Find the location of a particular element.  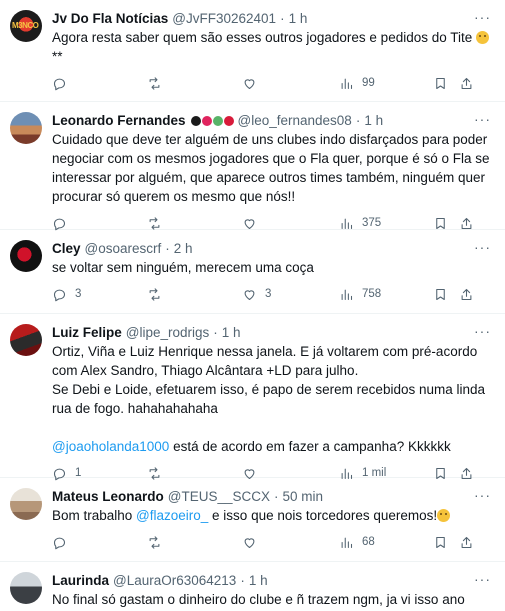

tweet-header: Mateus Leonardo @TEUS__SCCX · 50 min is located at coordinates (272, 497).